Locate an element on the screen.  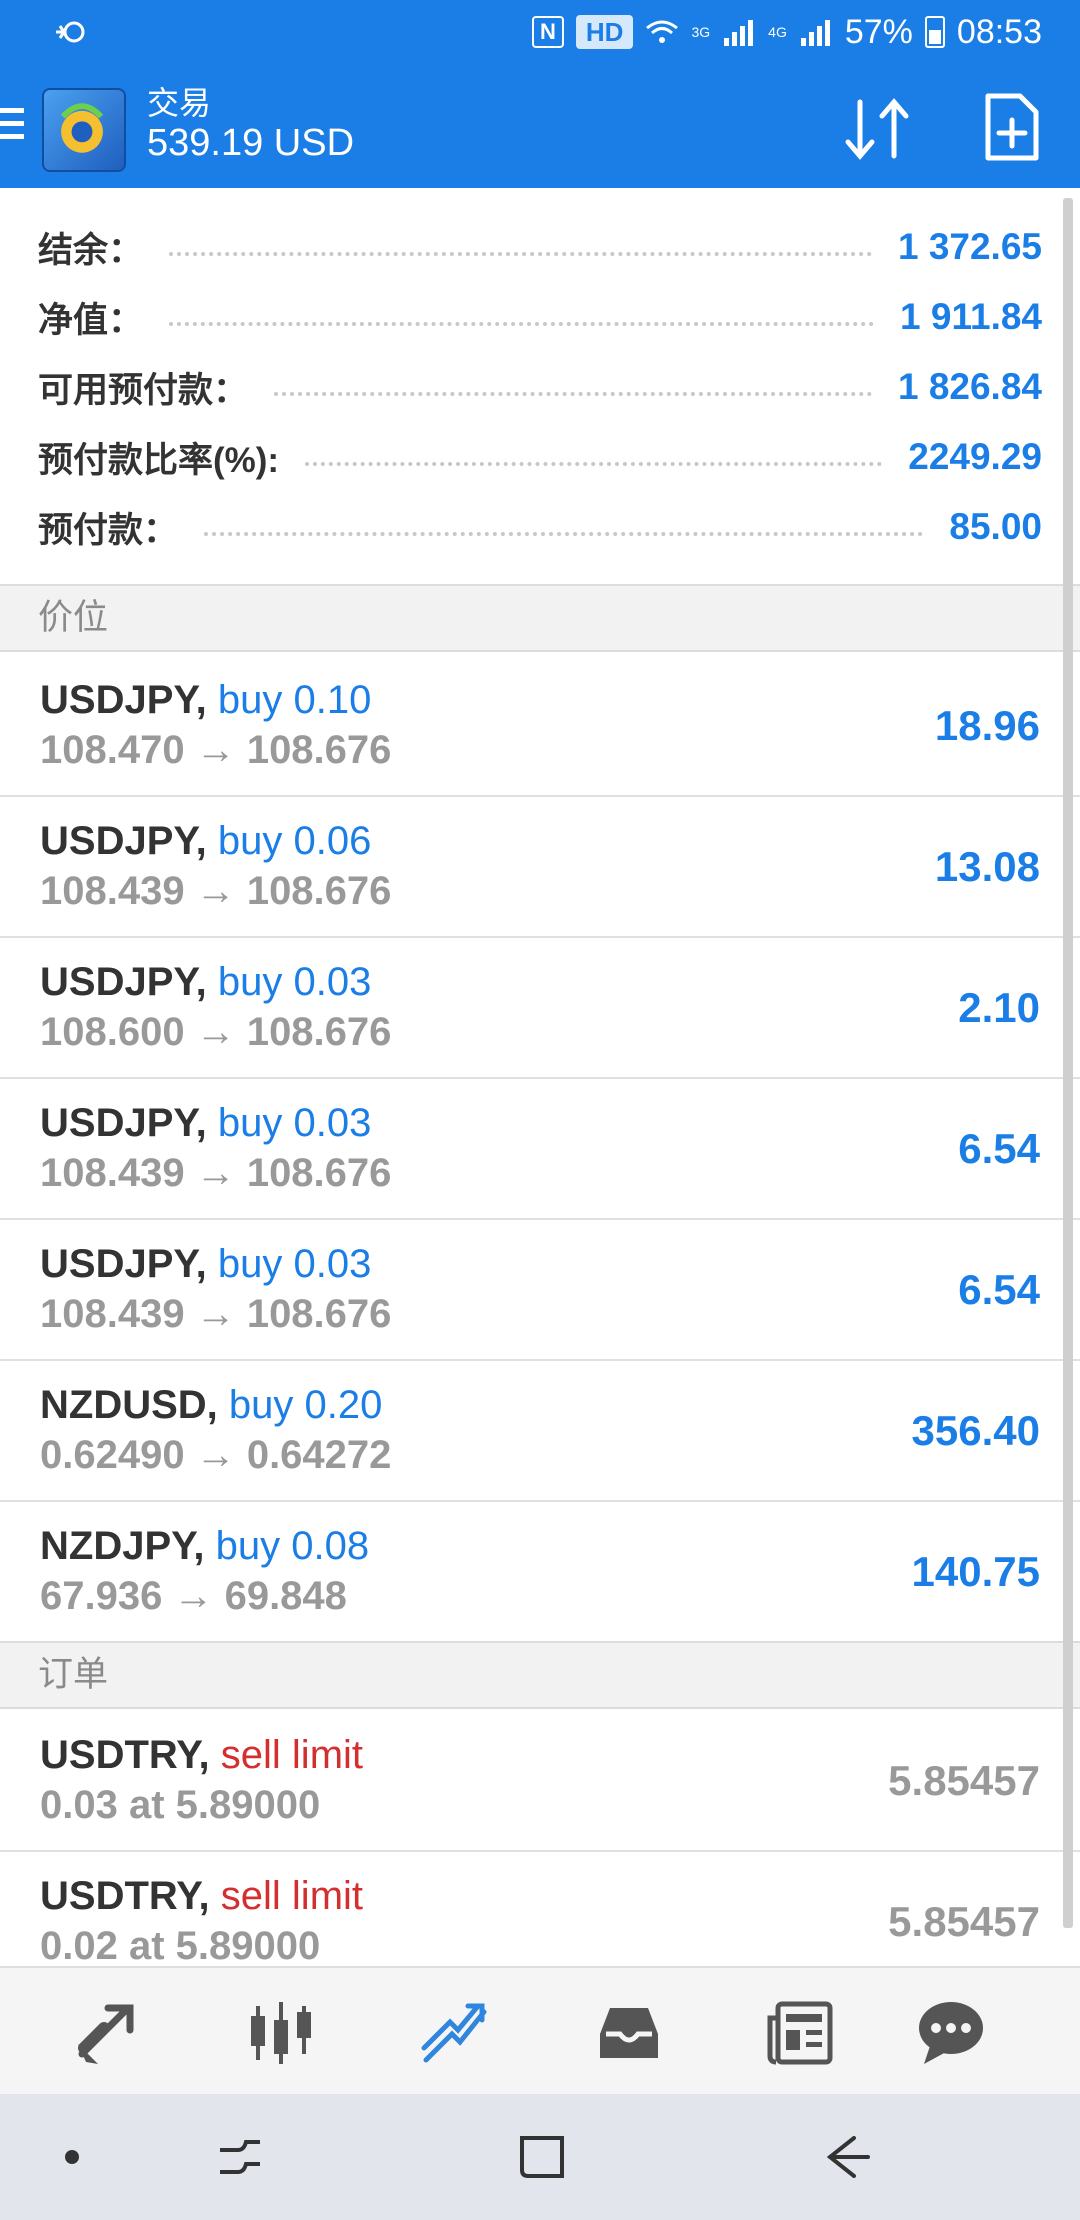
notification-icon is located at coordinates (70, 32).